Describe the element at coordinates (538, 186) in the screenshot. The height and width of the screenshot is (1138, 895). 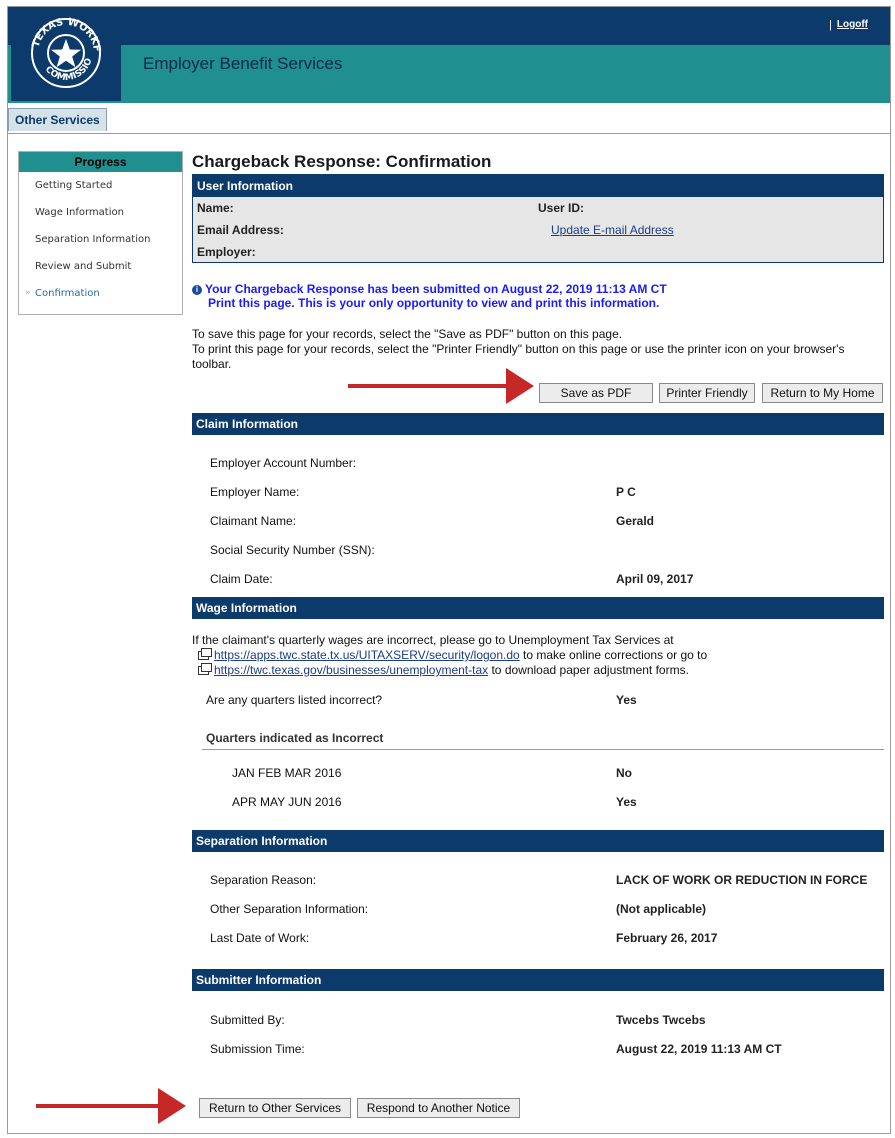
I see `user-info-heading: User Information` at that location.